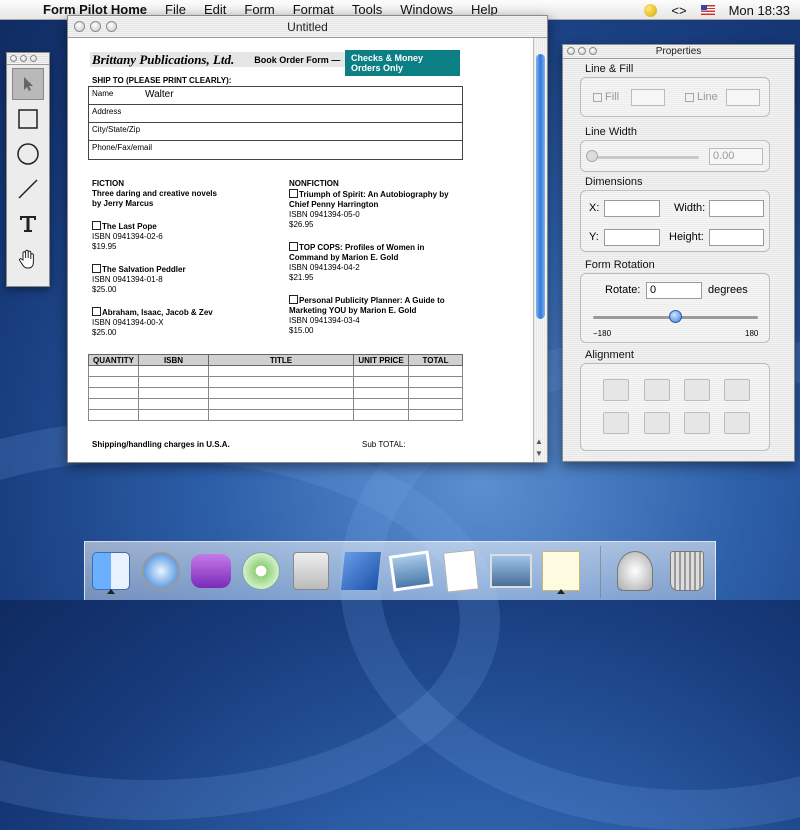 The height and width of the screenshot is (830, 800). I want to click on book-price: $15.00, so click(301, 330).